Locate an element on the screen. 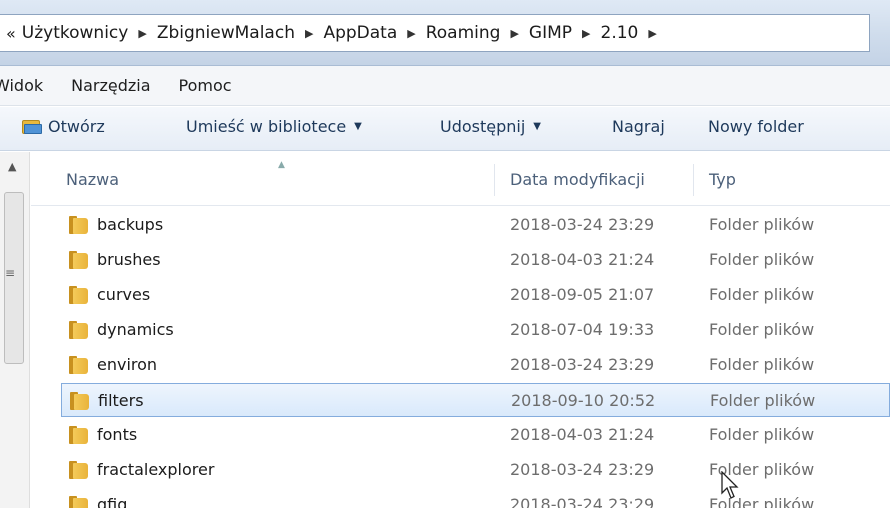 The width and height of the screenshot is (890, 508). list-item-selected: filters 2018-09-10 20:52 Folder plików is located at coordinates (475, 400).